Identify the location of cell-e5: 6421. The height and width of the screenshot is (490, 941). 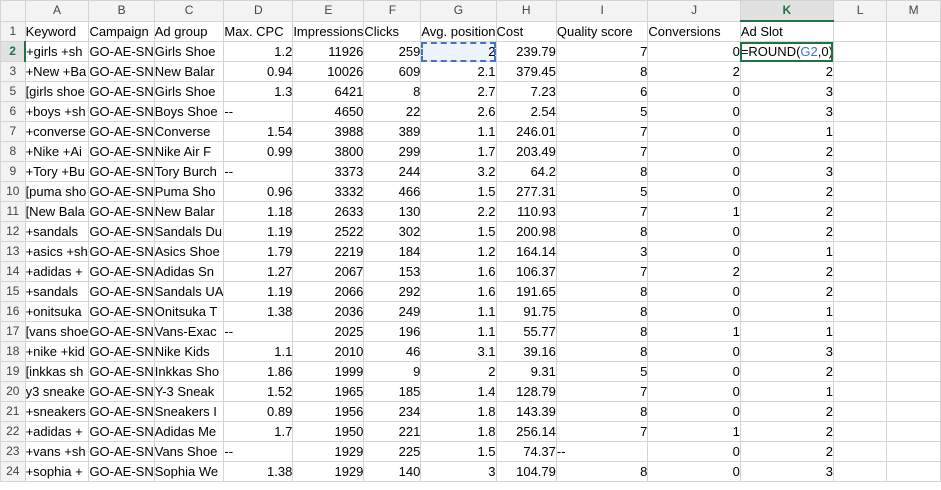
(328, 91).